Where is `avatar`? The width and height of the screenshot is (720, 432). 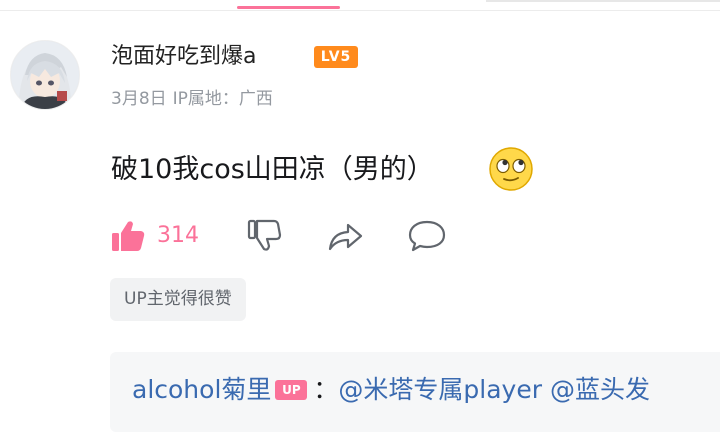
avatar is located at coordinates (45, 75).